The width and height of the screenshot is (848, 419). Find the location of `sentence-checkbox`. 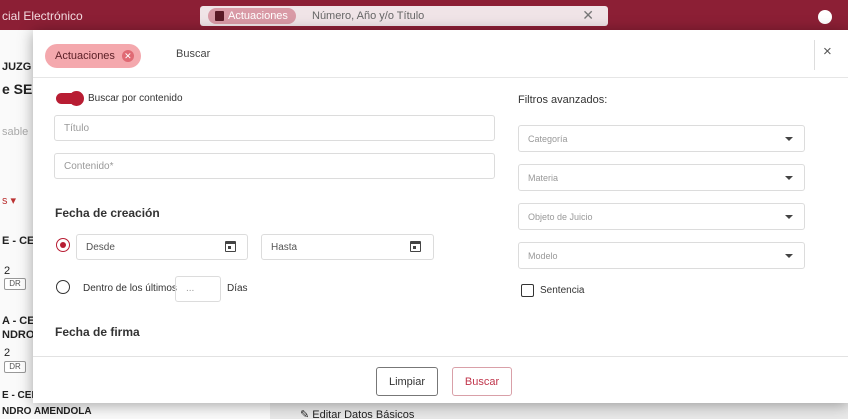

sentence-checkbox is located at coordinates (527, 290).